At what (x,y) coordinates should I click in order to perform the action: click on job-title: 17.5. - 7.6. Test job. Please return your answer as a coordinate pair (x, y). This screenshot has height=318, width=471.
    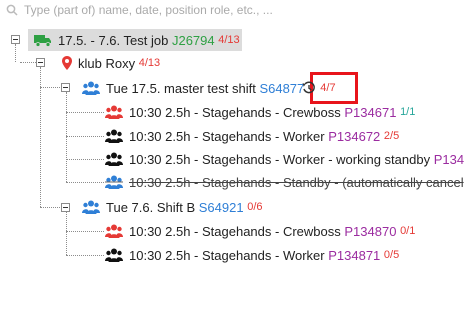
    Looking at the image, I should click on (113, 40).